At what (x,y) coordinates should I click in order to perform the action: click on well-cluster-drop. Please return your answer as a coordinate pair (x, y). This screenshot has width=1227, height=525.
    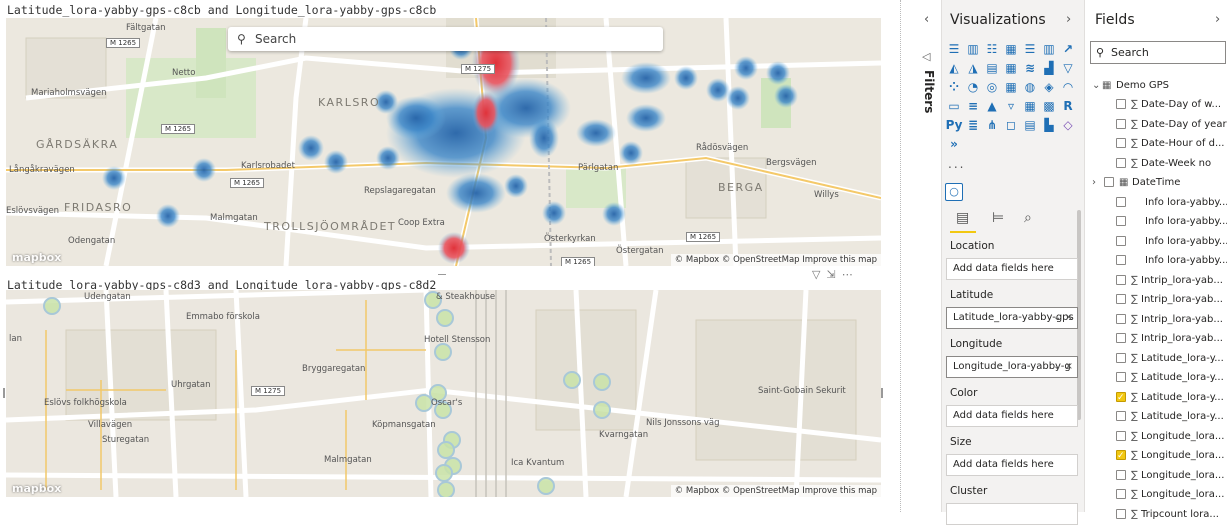
    Looking at the image, I should click on (1012, 514).